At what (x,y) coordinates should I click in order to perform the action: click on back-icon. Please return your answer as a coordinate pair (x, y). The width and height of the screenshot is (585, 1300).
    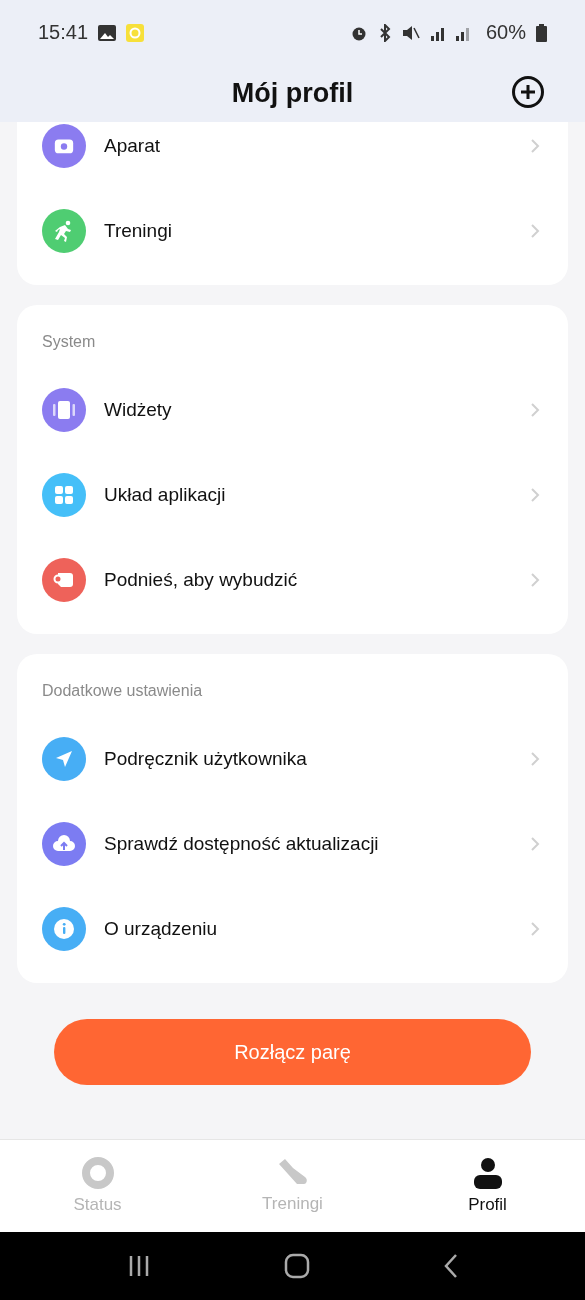
    Looking at the image, I should click on (450, 1266).